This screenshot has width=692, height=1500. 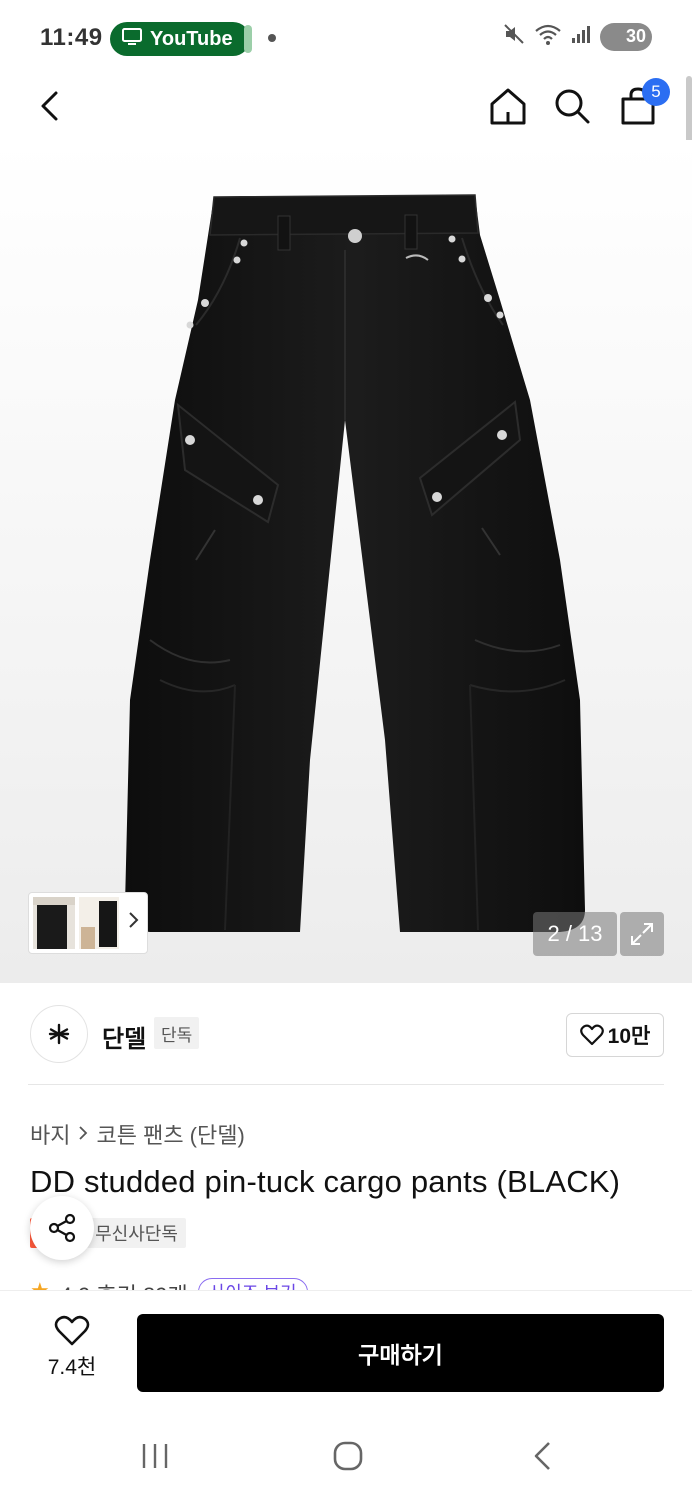 I want to click on pill-edge, so click(x=248, y=39).